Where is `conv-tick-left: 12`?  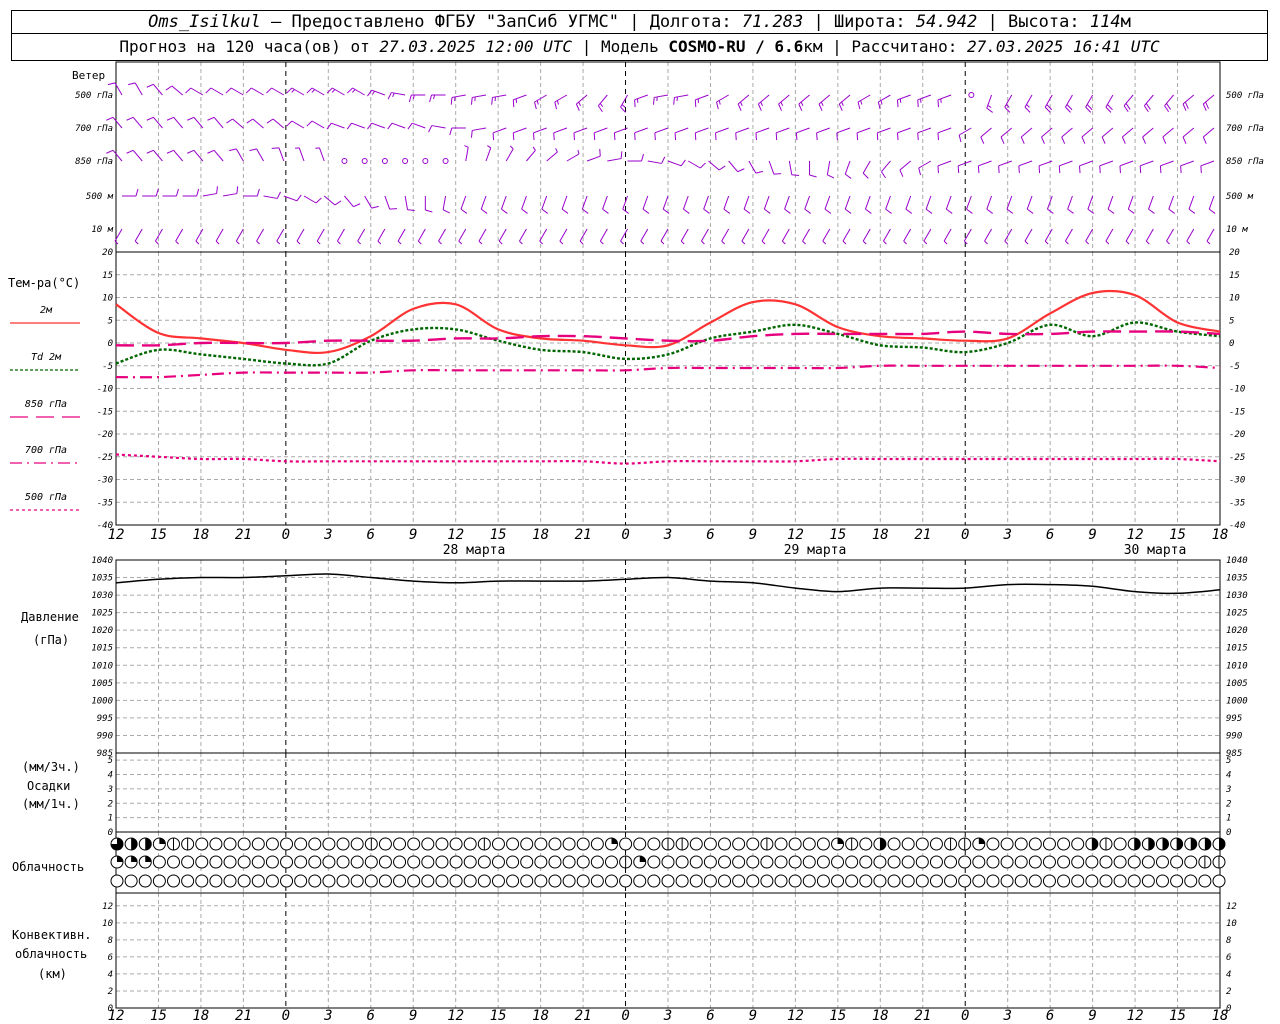
conv-tick-left: 12 is located at coordinates (107, 907).